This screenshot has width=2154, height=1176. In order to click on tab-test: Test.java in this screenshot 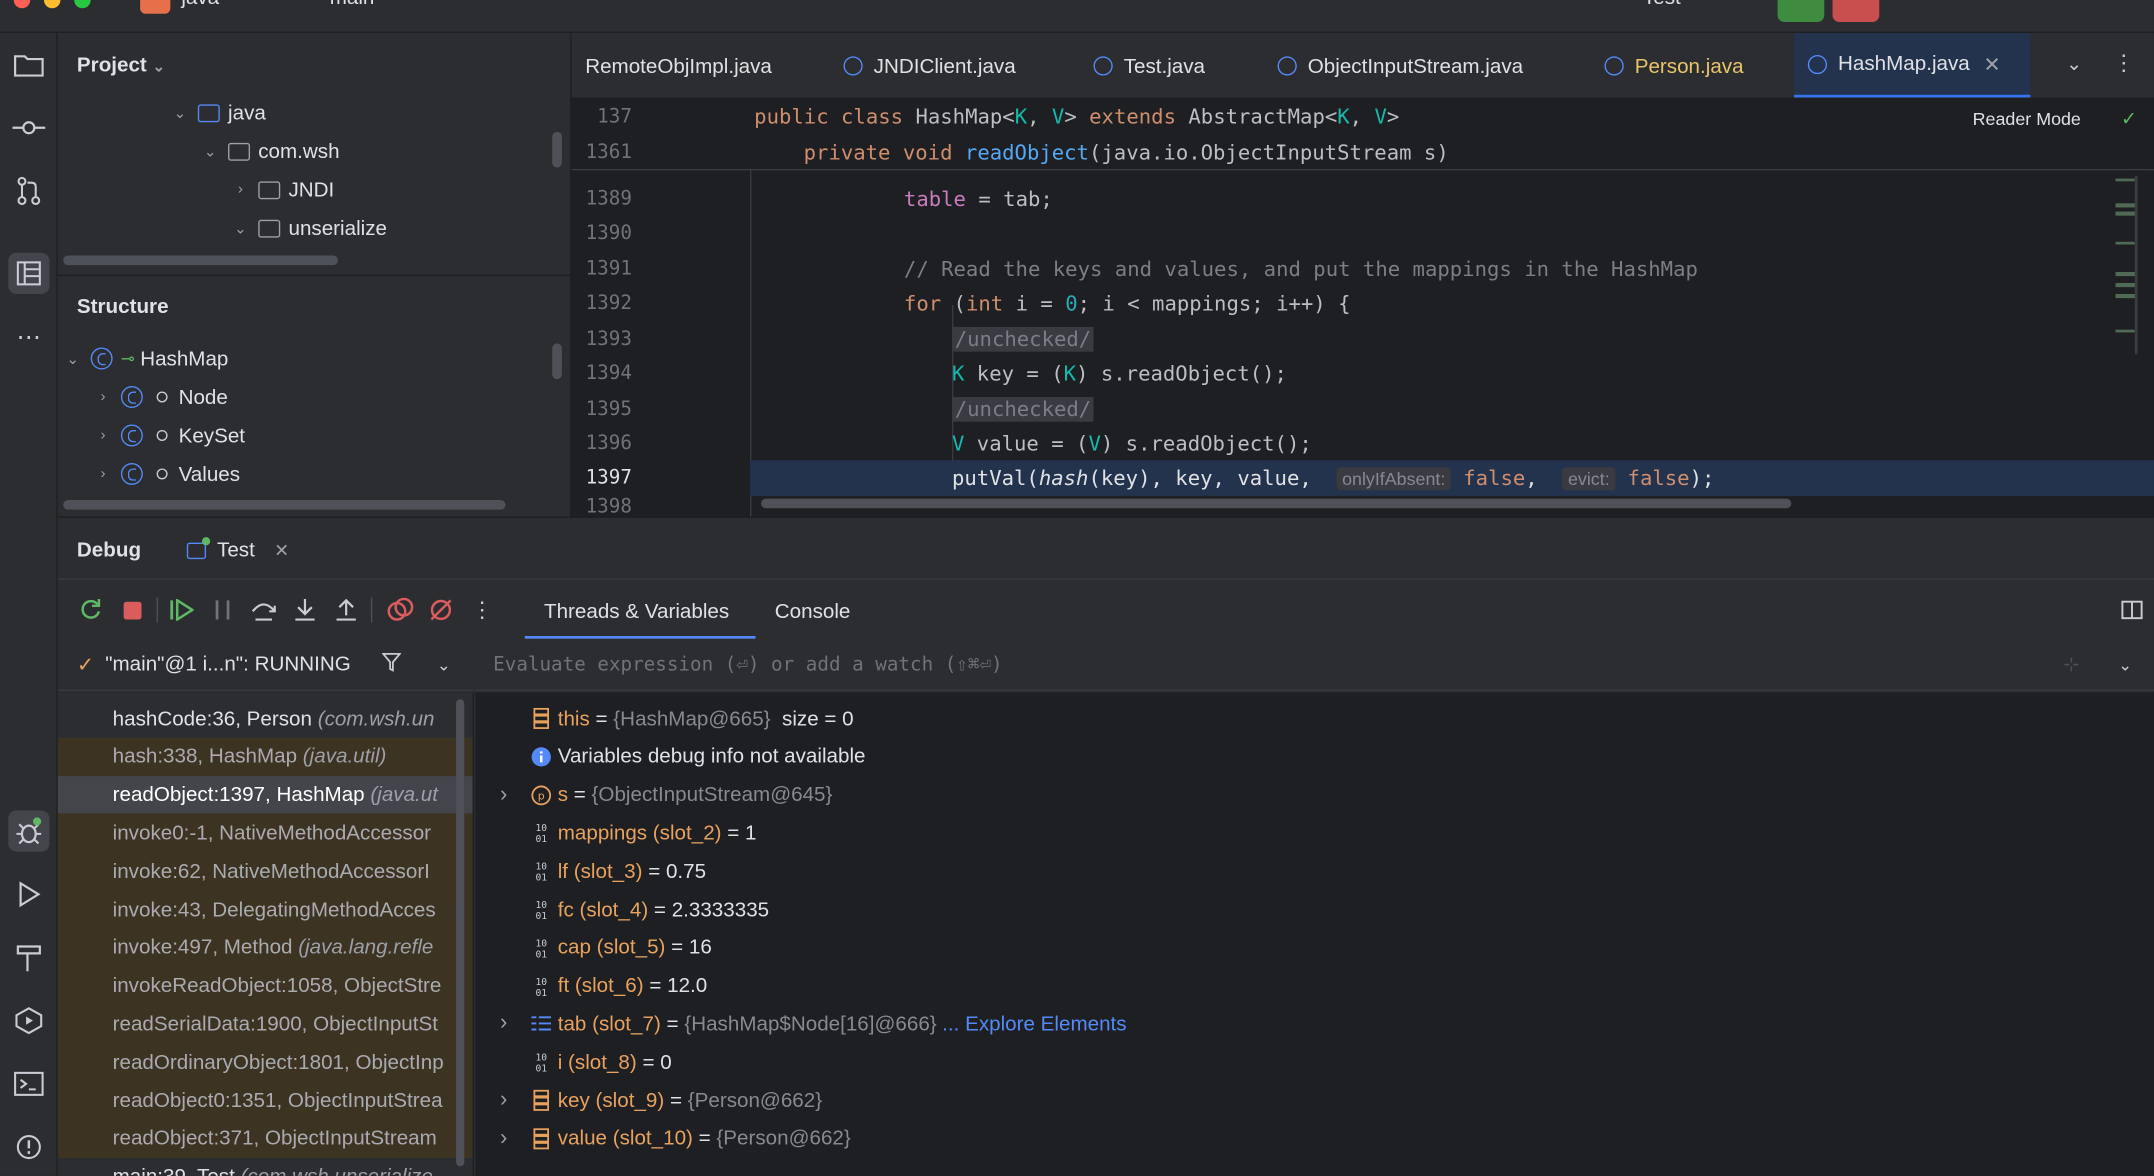, I will do `click(1149, 65)`.